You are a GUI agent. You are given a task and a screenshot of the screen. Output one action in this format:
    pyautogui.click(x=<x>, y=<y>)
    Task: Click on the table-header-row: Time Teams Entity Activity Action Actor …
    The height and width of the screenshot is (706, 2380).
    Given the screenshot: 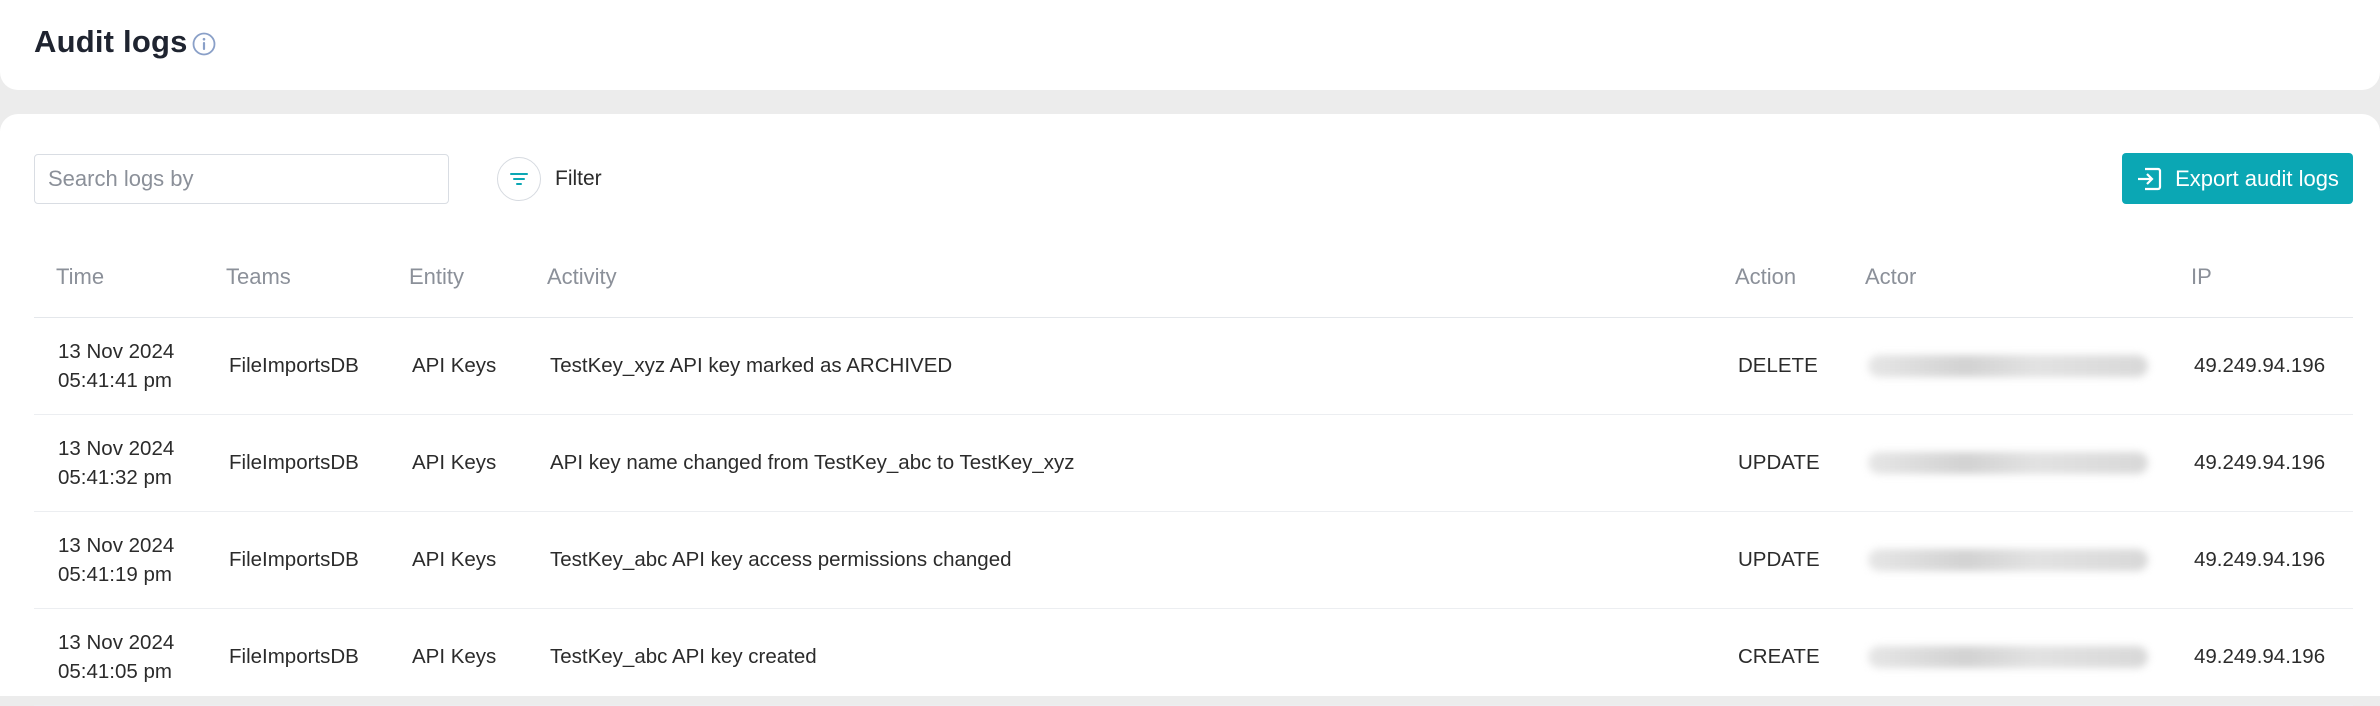 What is the action you would take?
    pyautogui.click(x=1193, y=277)
    